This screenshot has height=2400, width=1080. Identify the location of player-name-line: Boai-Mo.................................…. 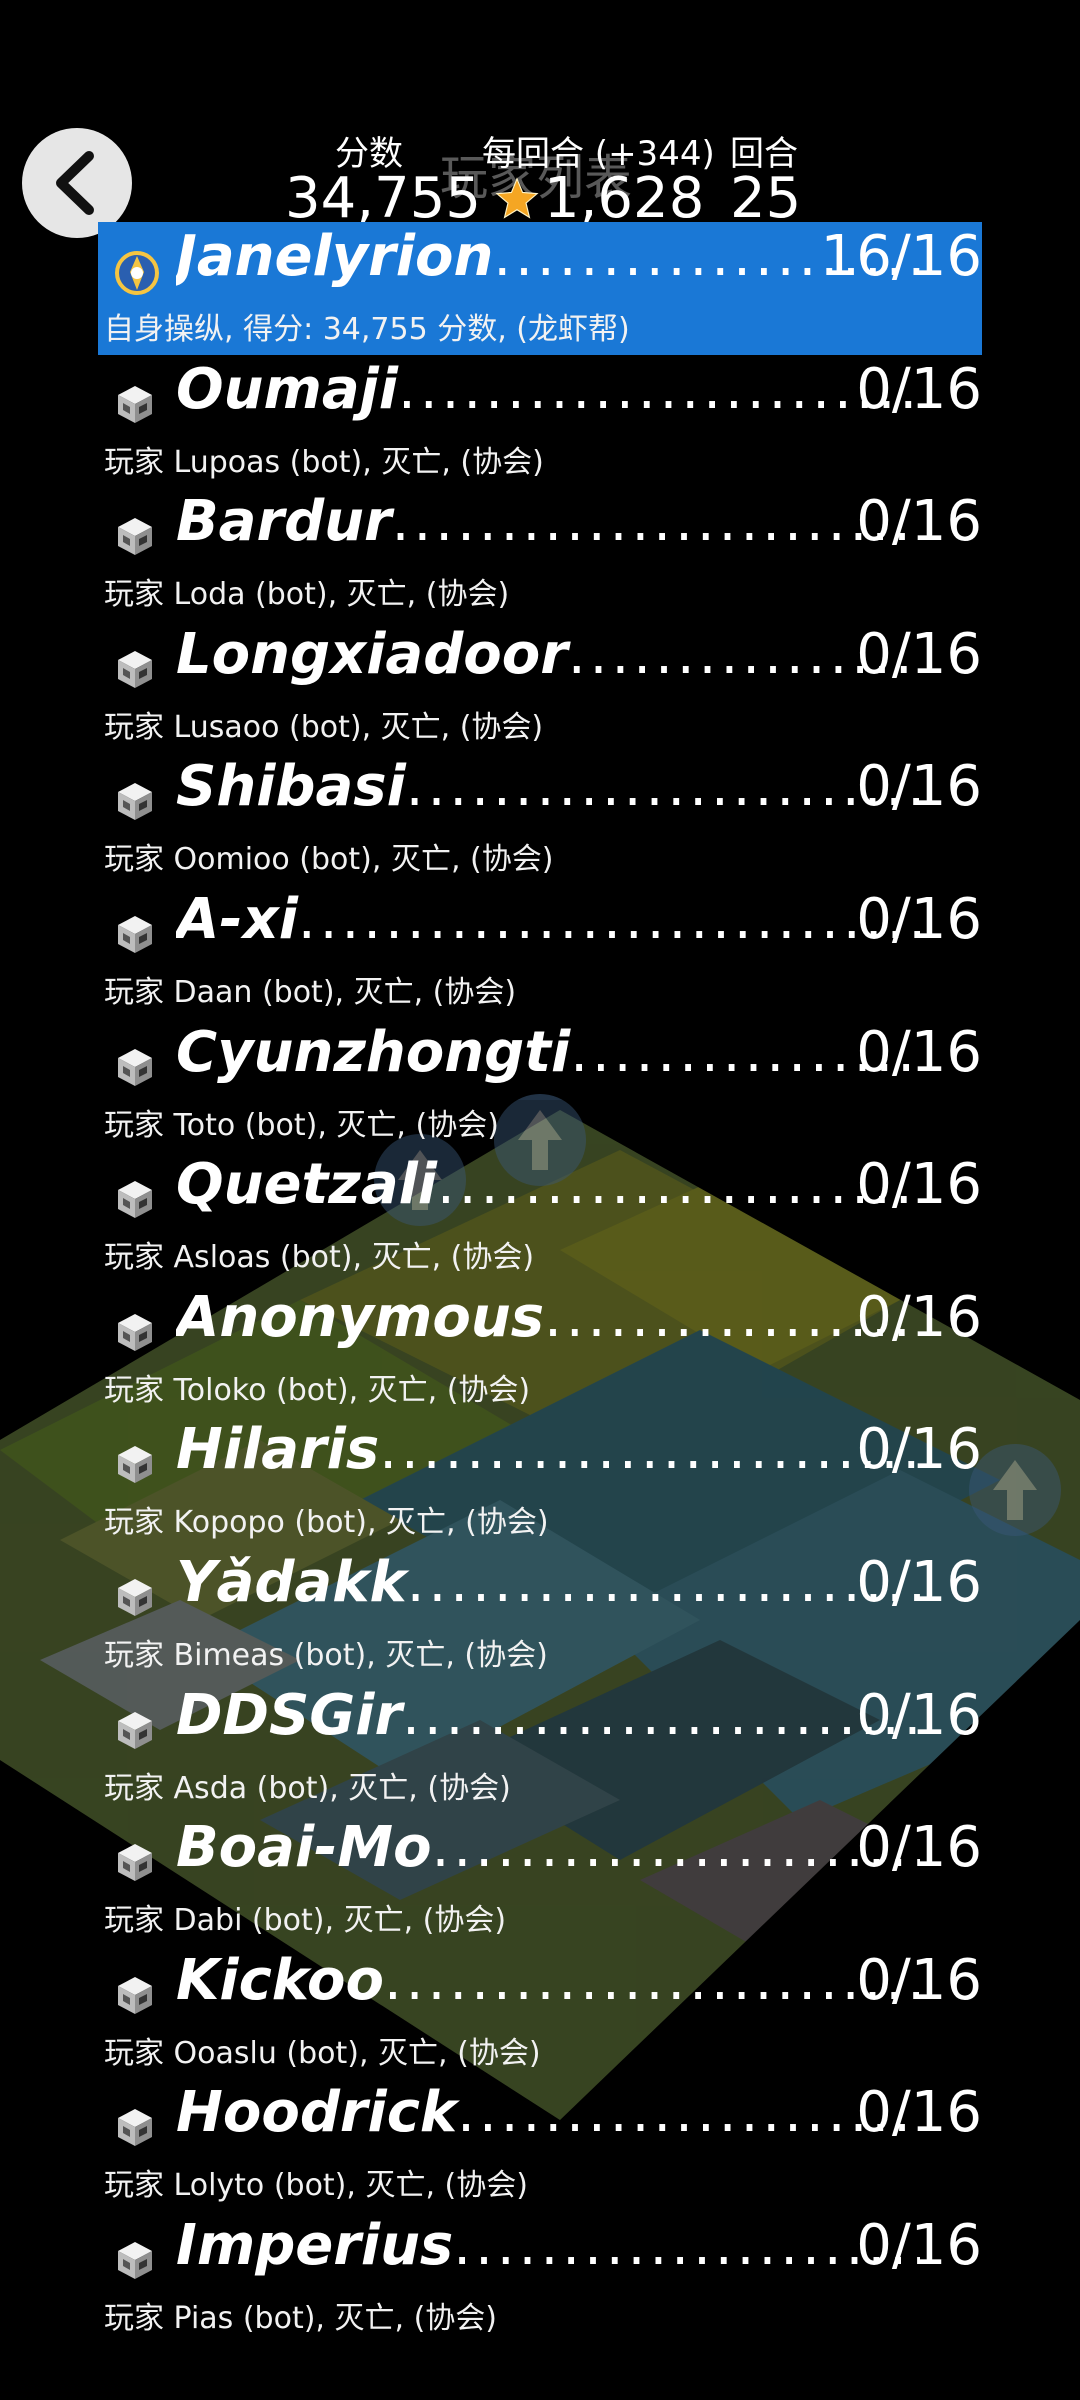
(548, 1847).